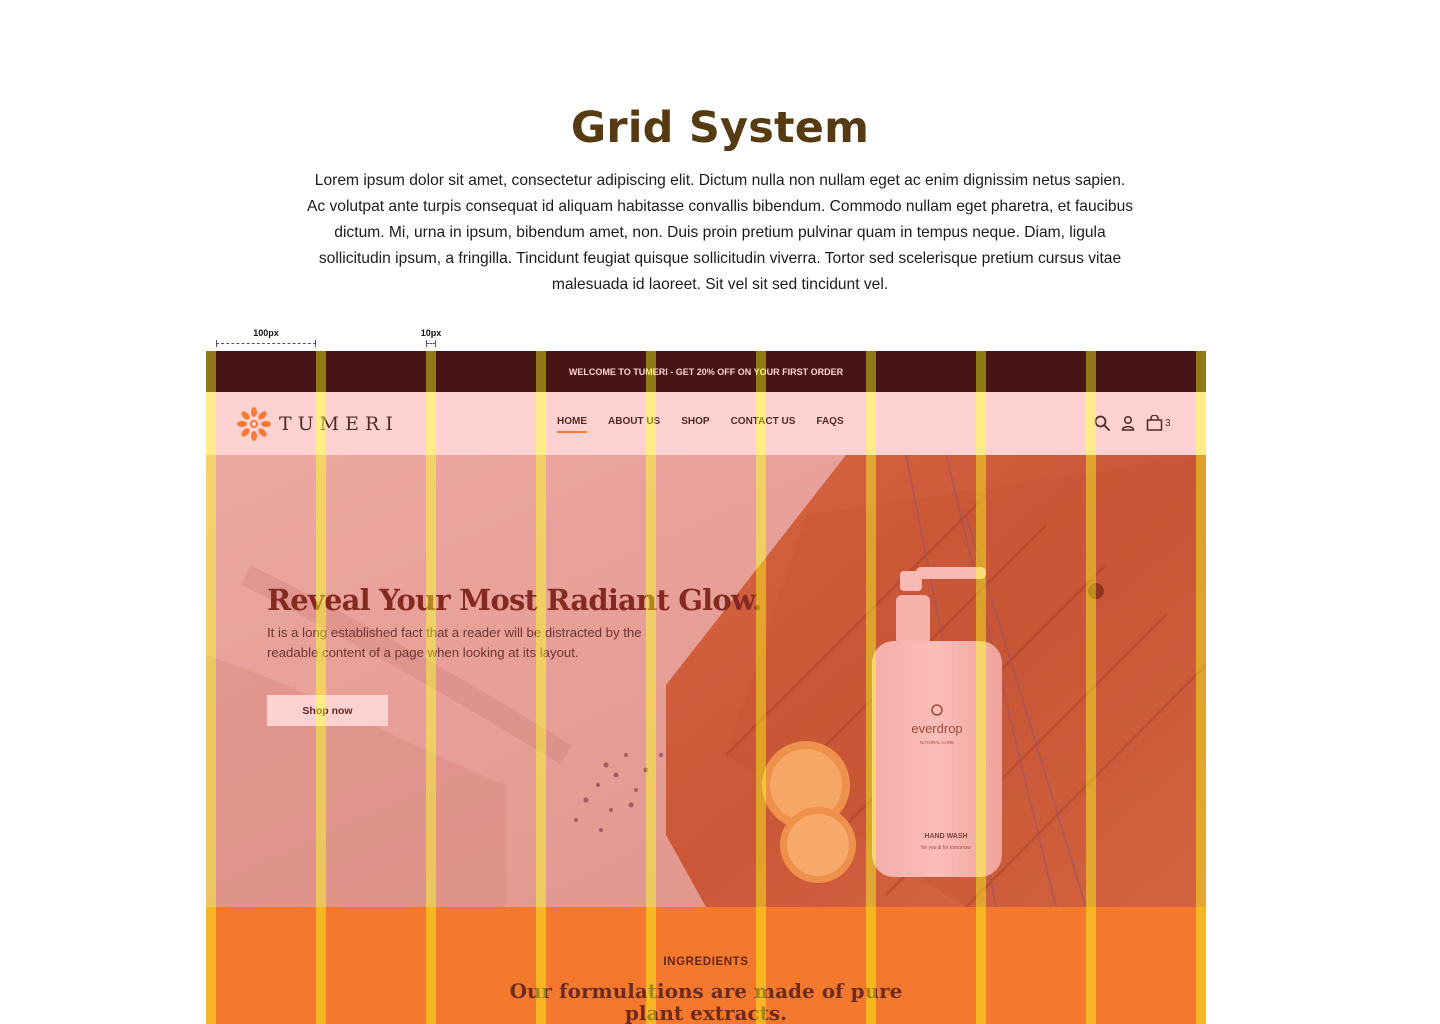  I want to click on bag-icon, so click(1154, 423).